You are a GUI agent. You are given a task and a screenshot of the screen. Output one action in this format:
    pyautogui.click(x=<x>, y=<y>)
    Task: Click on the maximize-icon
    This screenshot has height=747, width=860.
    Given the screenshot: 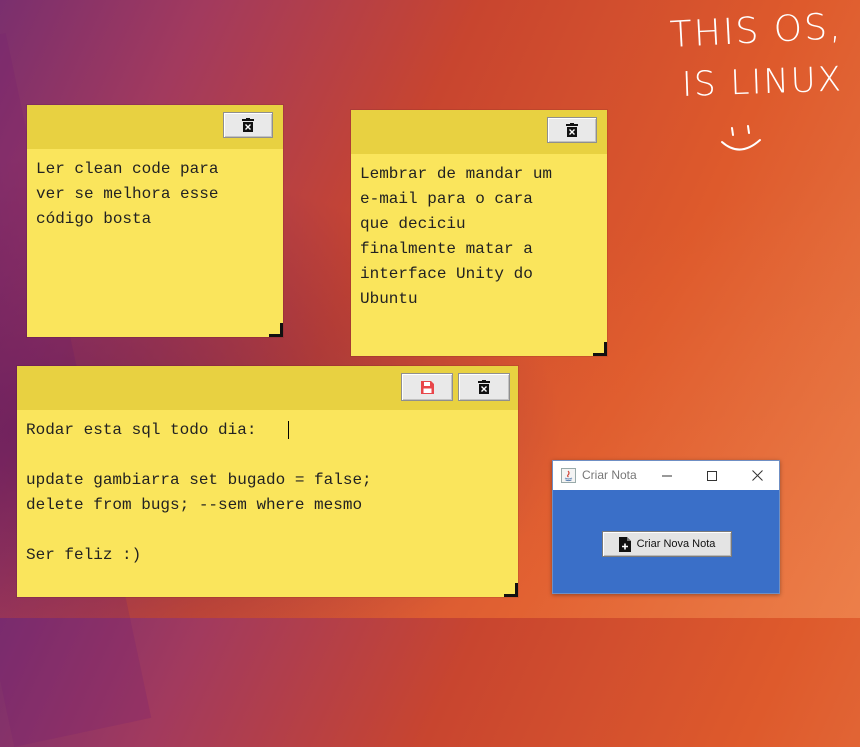 What is the action you would take?
    pyautogui.click(x=712, y=475)
    